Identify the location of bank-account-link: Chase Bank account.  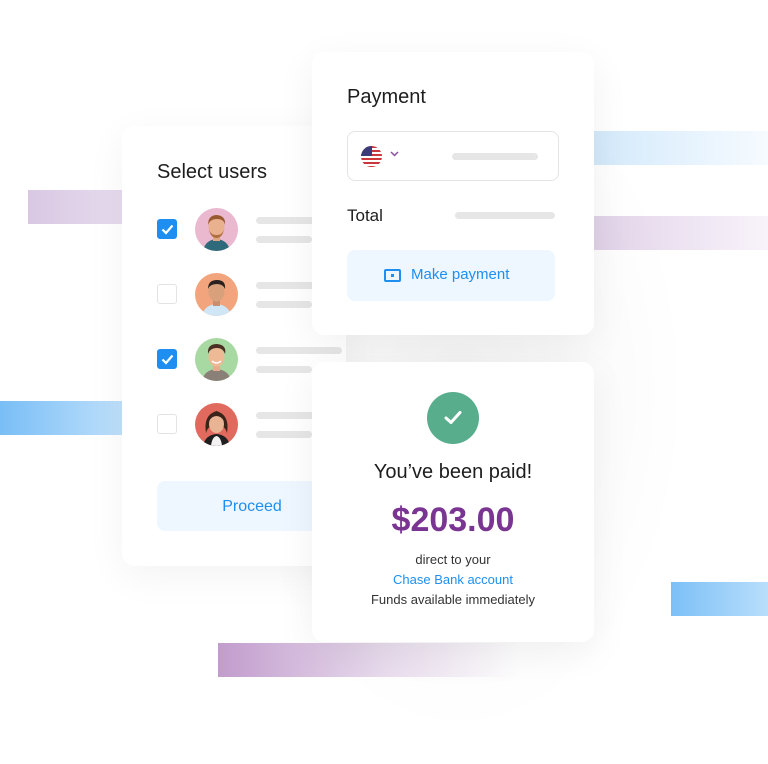
(453, 579).